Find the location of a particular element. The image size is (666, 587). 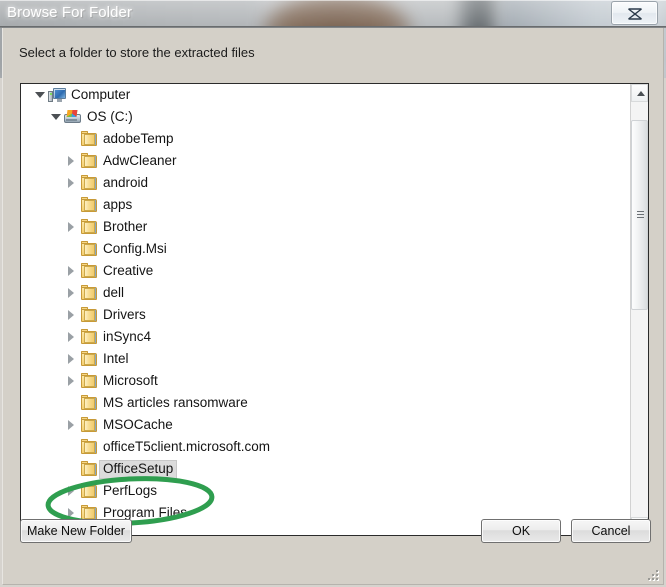

tree-item-insync4: inSync4 is located at coordinates (326, 337).